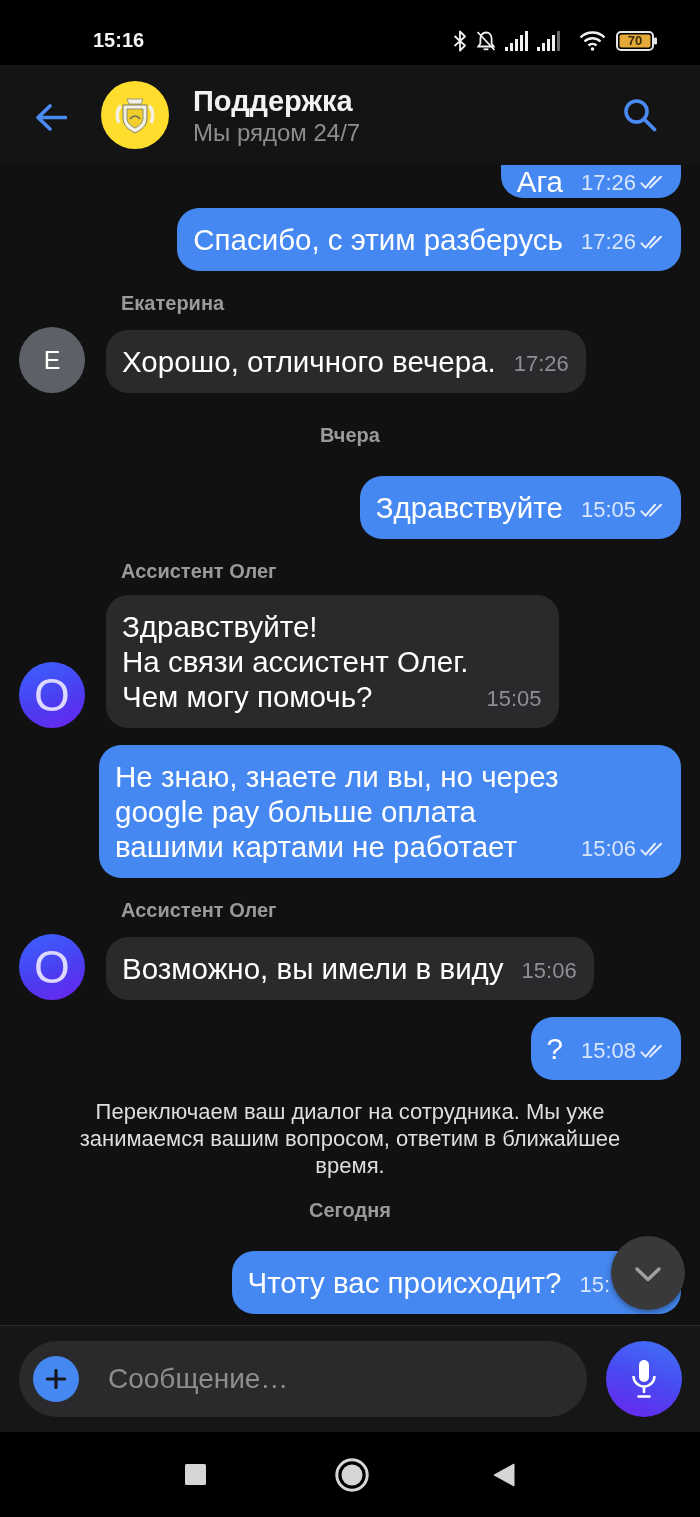 The height and width of the screenshot is (1517, 700). What do you see at coordinates (350, 1138) in the screenshot?
I see `system-notice: Переключаем ваш диалог на сотрудника. Мы уже занимаемся вашим вопросом, ответим в ближайшее время.` at bounding box center [350, 1138].